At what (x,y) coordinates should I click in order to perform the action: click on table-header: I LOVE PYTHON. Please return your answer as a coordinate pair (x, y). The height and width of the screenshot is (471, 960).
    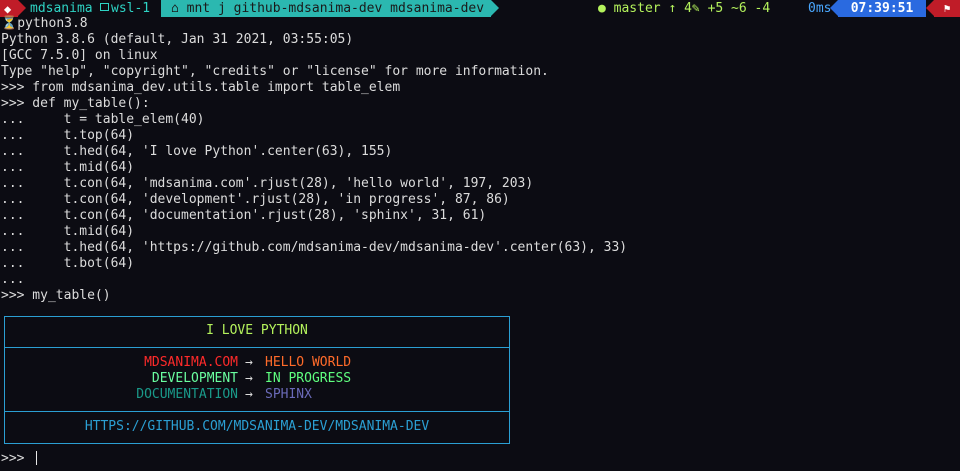
    Looking at the image, I should click on (257, 330).